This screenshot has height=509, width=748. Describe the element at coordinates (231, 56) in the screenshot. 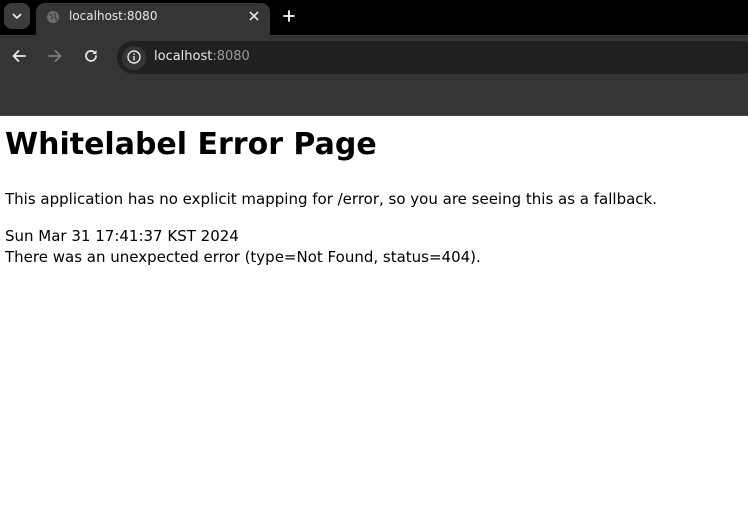

I see `url-port: :8080` at that location.